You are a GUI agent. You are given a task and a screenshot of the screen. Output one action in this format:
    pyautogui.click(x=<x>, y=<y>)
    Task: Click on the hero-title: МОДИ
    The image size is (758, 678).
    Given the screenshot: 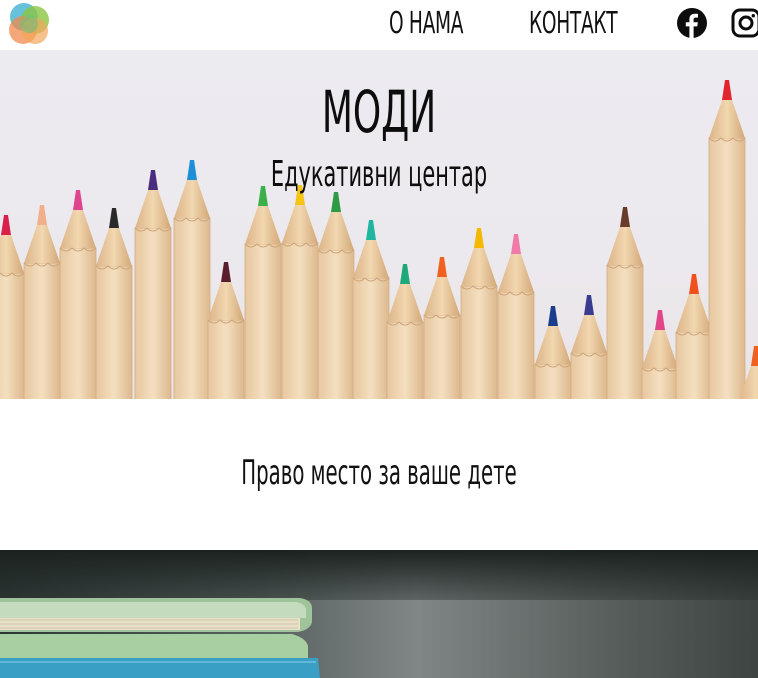 What is the action you would take?
    pyautogui.click(x=379, y=112)
    